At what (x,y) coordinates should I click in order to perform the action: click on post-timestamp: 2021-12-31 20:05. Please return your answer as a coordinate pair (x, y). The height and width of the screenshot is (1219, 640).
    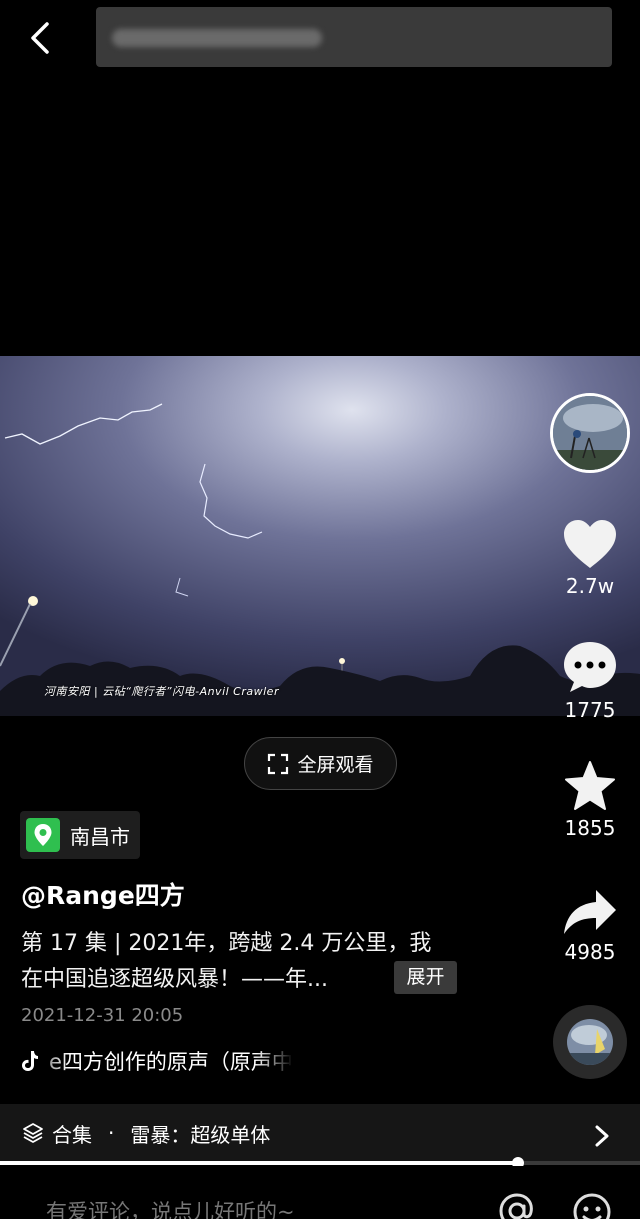
    Looking at the image, I should click on (102, 1015).